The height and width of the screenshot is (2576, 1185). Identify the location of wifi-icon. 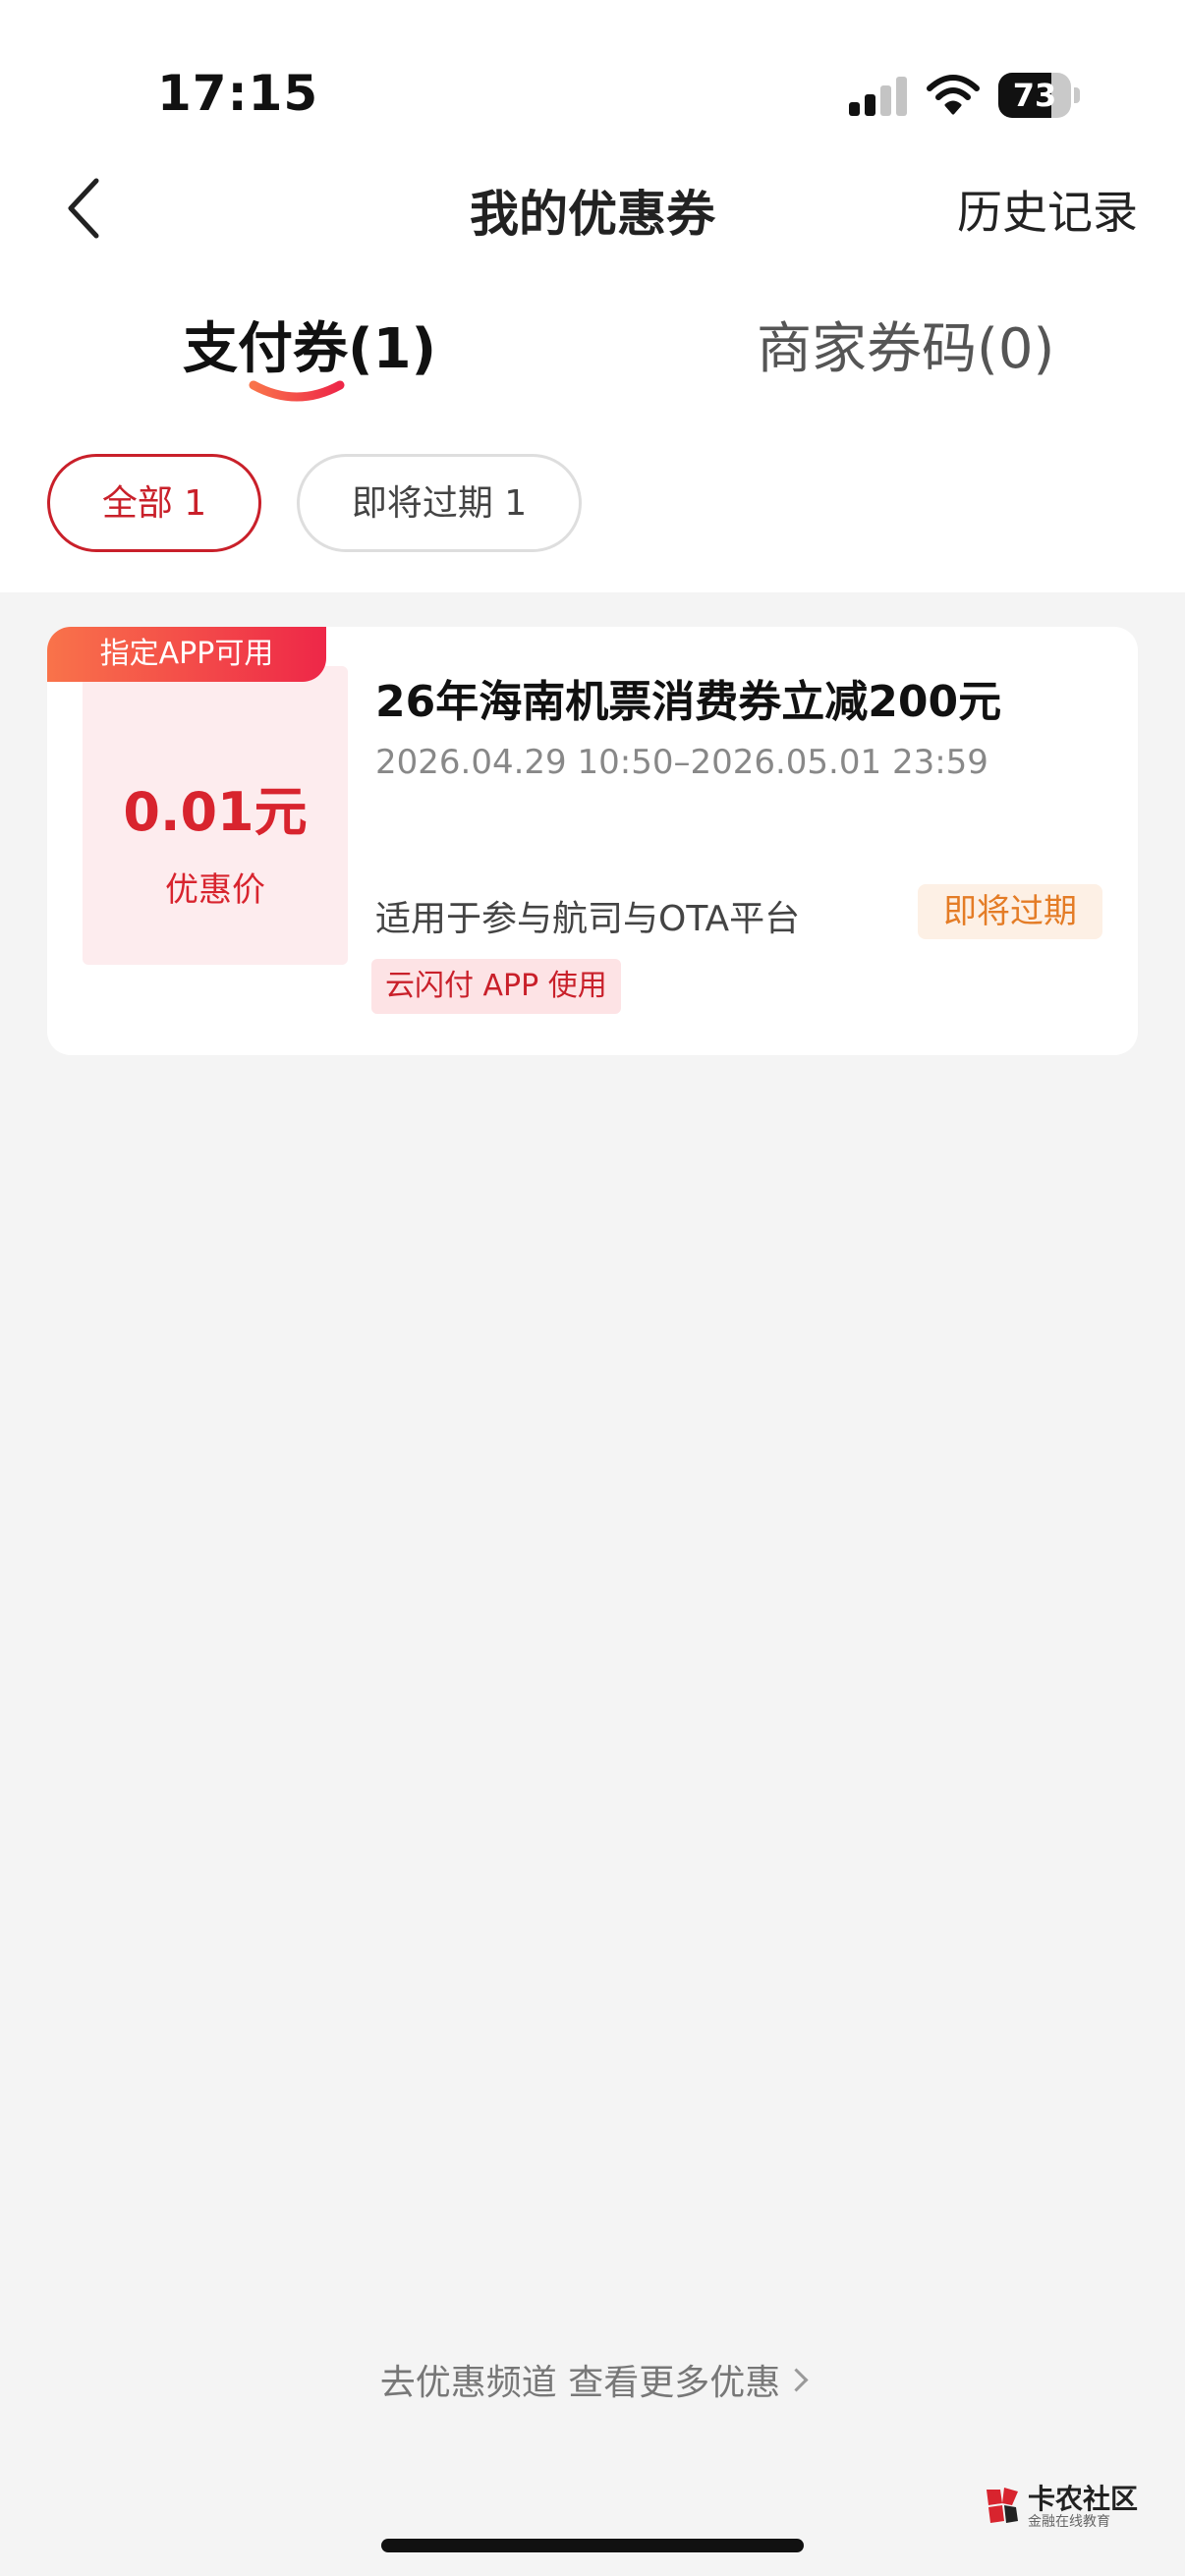
(954, 95).